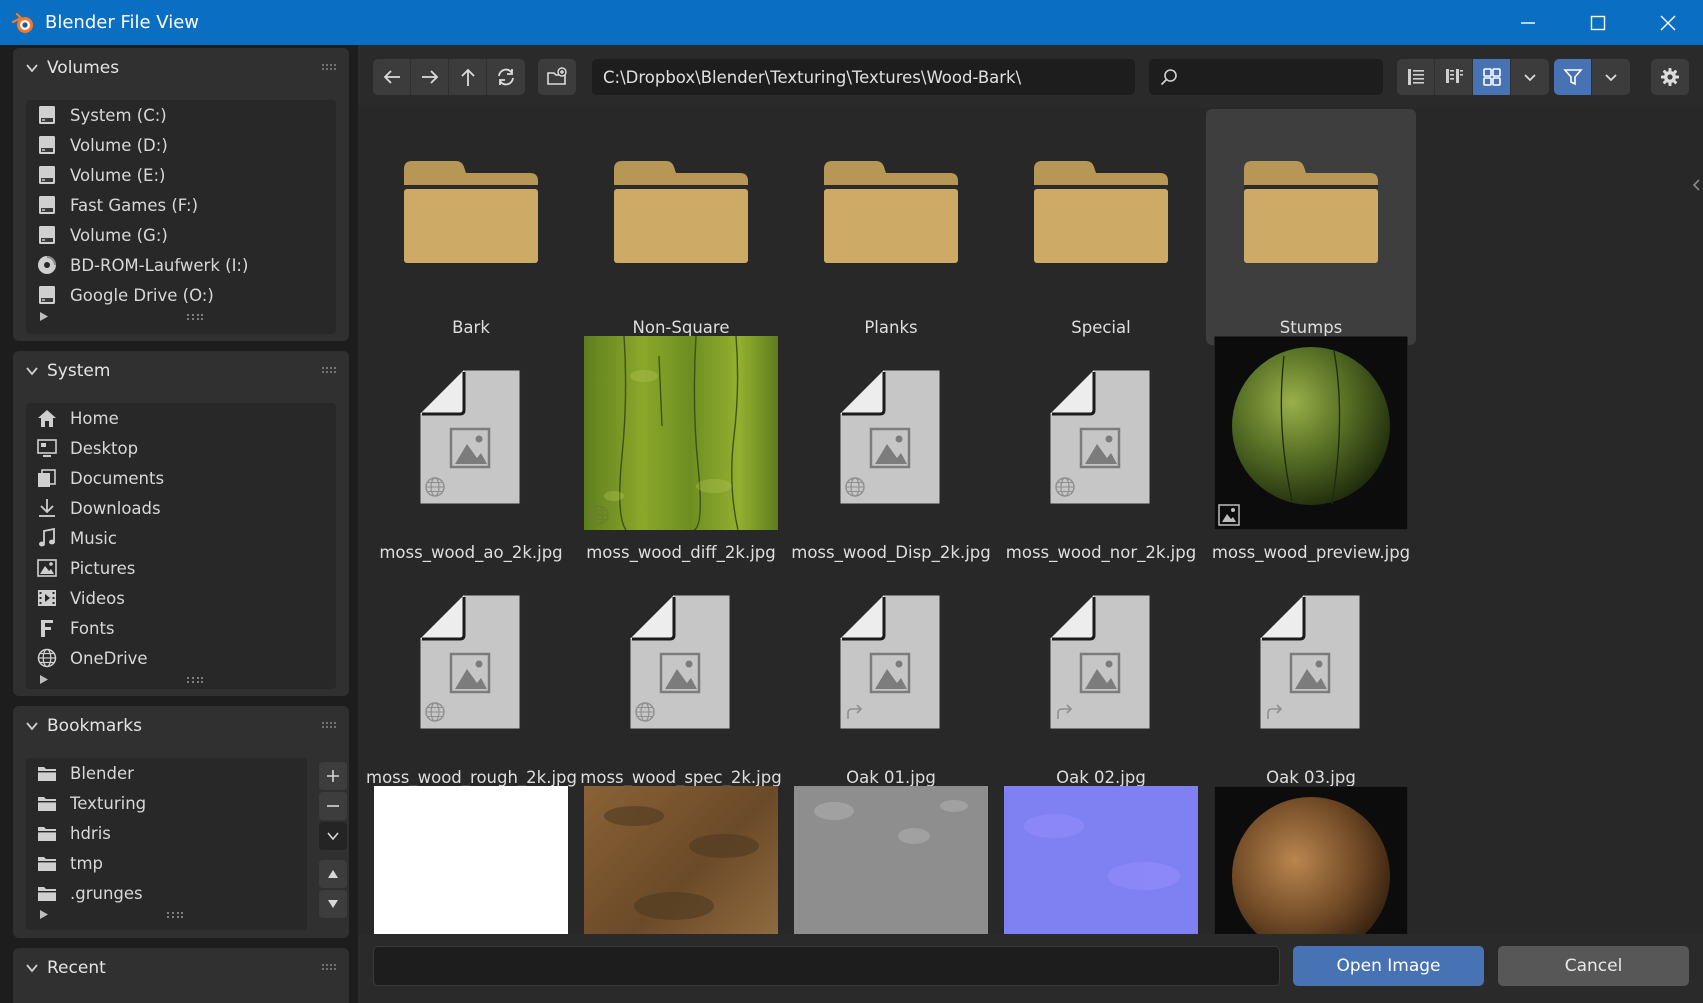 The width and height of the screenshot is (1703, 1003). I want to click on volumes-item: Volume (D:), so click(181, 145).